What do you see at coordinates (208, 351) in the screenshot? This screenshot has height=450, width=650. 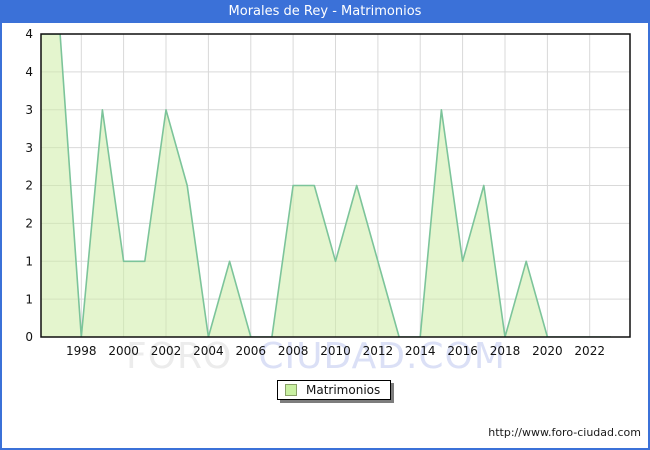 I see `svg-text: 2004` at bounding box center [208, 351].